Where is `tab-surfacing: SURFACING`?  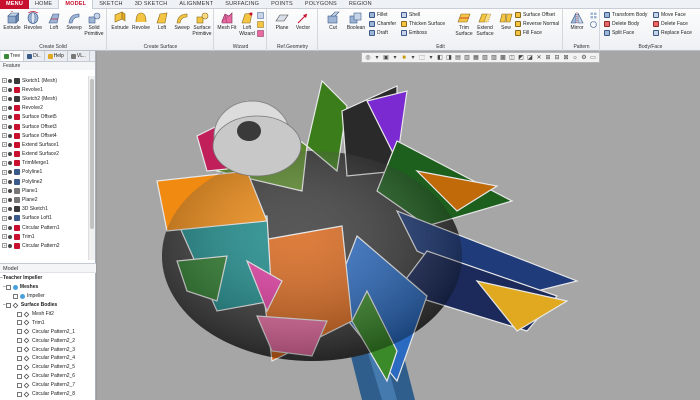
tab-surfacing: SURFACING is located at coordinates (242, 4).